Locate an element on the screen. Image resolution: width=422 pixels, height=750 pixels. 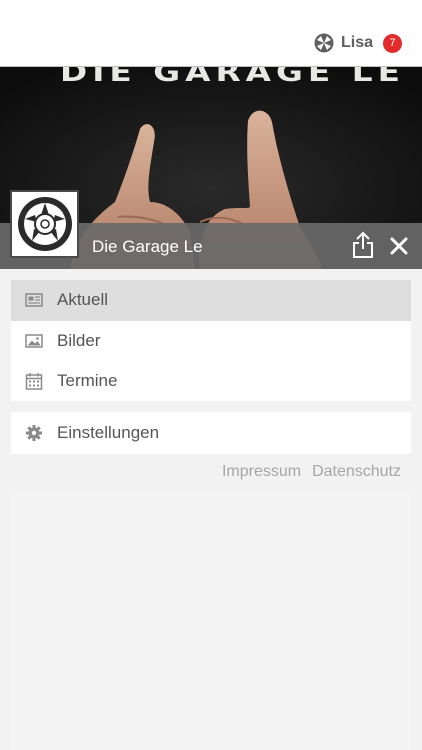
share-icon is located at coordinates (363, 245).